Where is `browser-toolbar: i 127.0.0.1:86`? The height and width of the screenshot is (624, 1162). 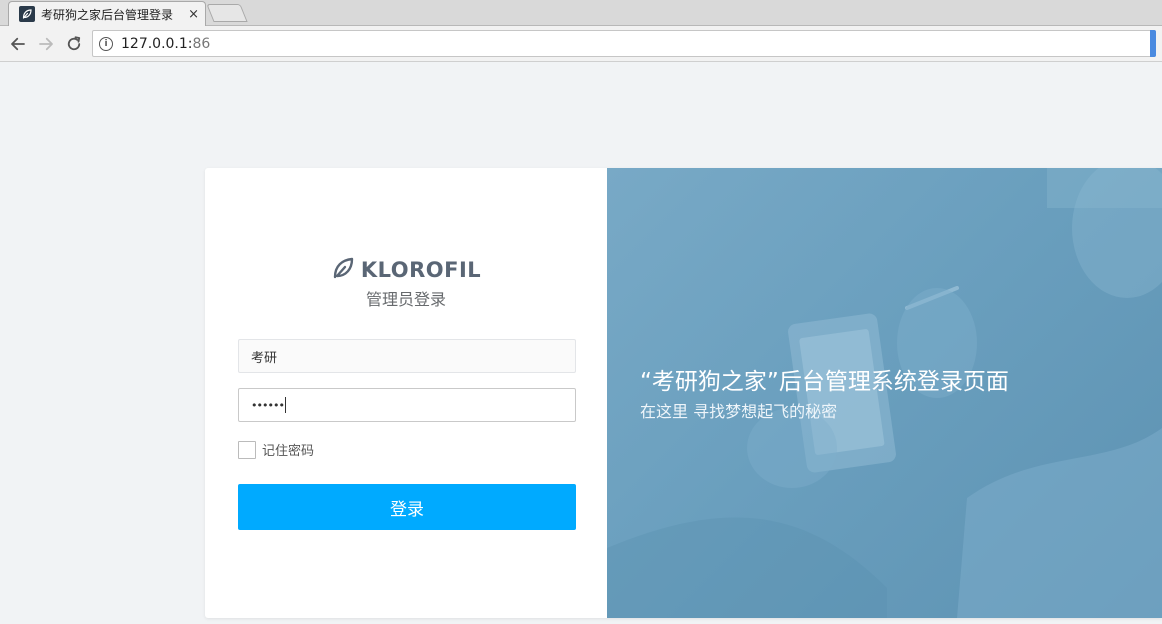
browser-toolbar: i 127.0.0.1:86 is located at coordinates (581, 44).